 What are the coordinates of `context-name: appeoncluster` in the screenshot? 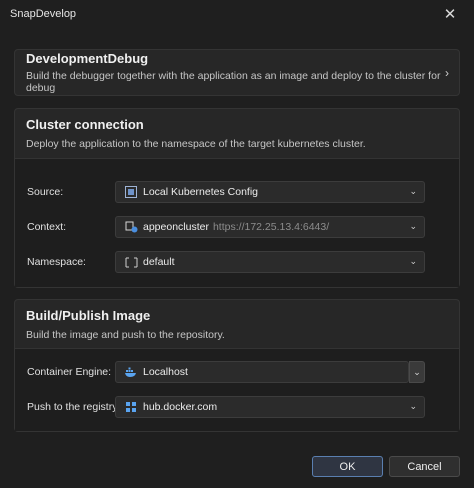 It's located at (176, 227).